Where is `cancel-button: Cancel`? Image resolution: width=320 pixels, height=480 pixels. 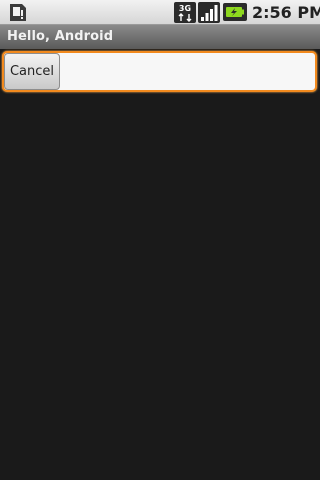 cancel-button: Cancel is located at coordinates (32, 71).